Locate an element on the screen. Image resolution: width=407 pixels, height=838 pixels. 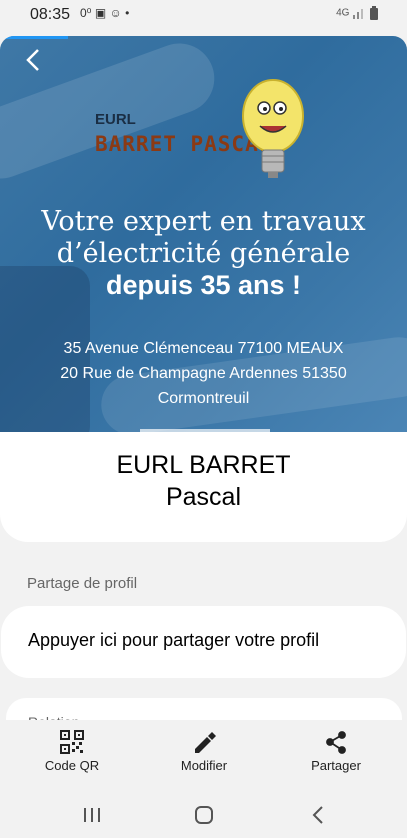
tab-share: Partager is located at coordinates (336, 756).